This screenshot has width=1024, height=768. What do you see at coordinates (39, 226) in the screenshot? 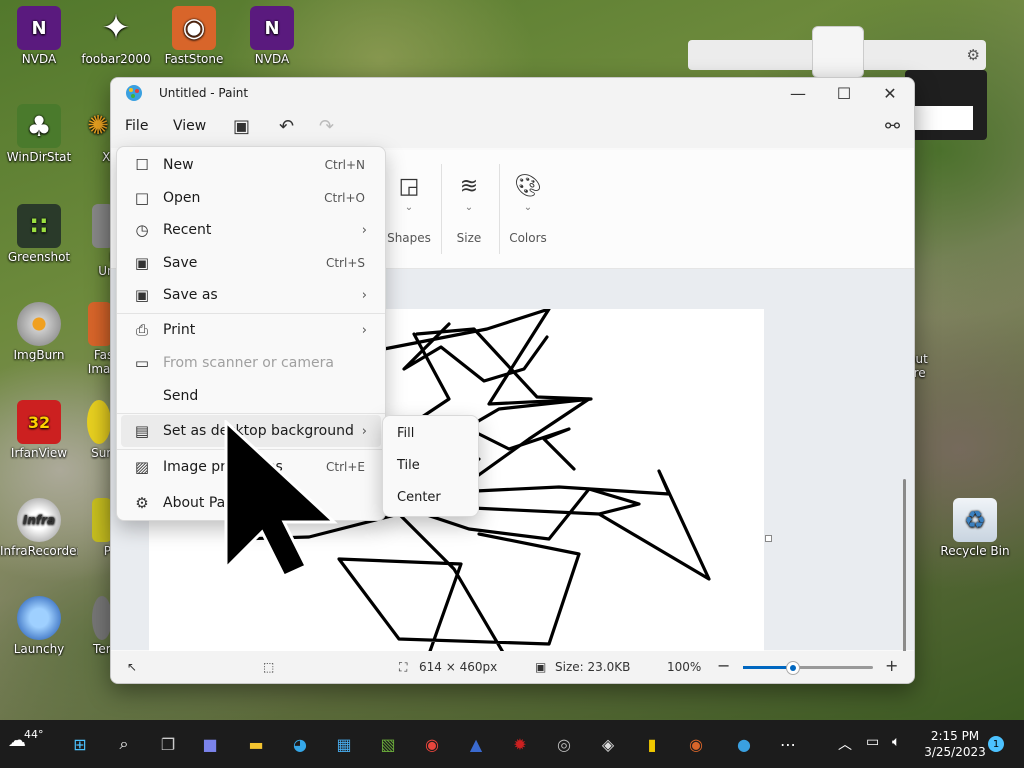
I see `greenshot-icon: ∷` at bounding box center [39, 226].